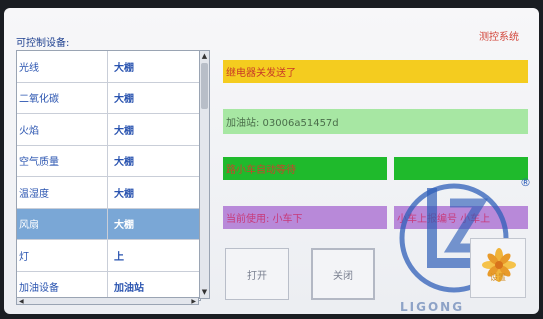 The height and width of the screenshot is (319, 543). What do you see at coordinates (498, 277) in the screenshot?
I see `settings-label: 设置` at bounding box center [498, 277].